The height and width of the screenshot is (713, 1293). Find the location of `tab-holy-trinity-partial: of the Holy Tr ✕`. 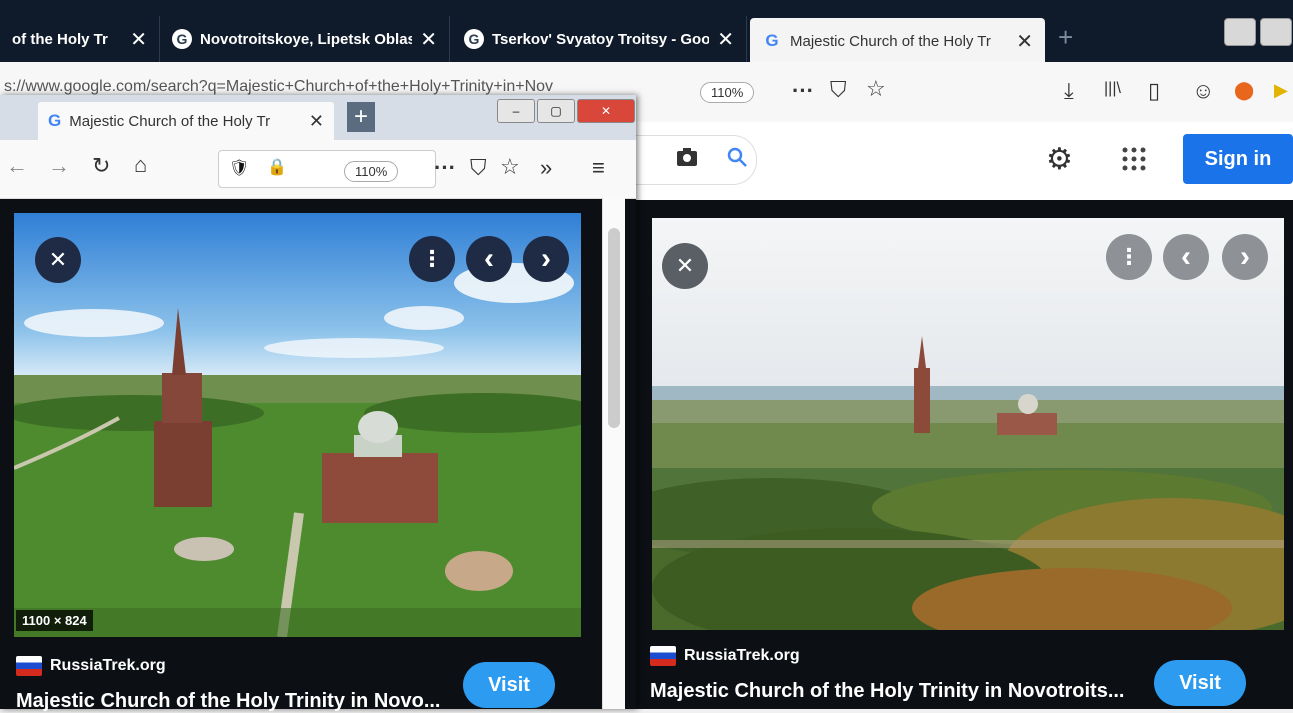

tab-holy-trinity-partial: of the Holy Tr ✕ is located at coordinates (80, 39).